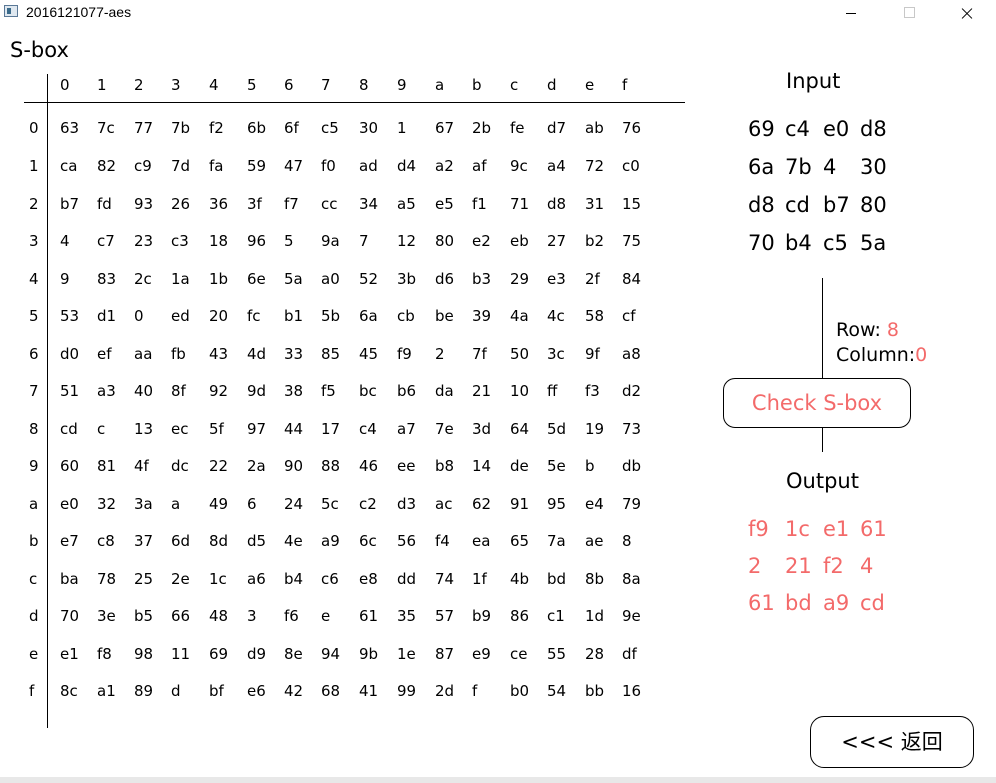  I want to click on sbox-cell: f8, so click(104, 654).